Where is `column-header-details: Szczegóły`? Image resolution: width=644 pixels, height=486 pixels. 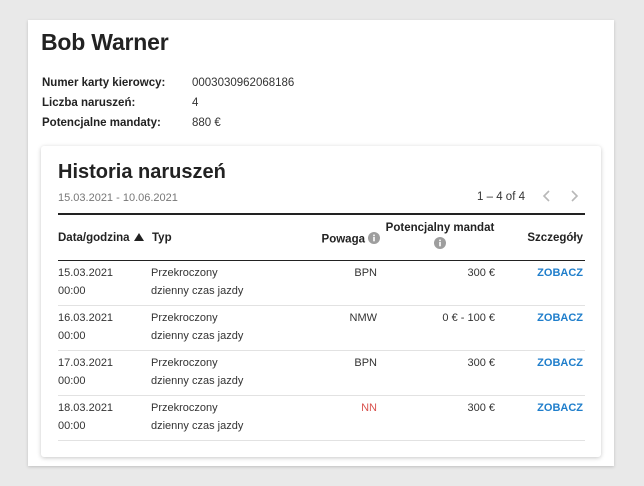
column-header-details: Szczegóły is located at coordinates (555, 238).